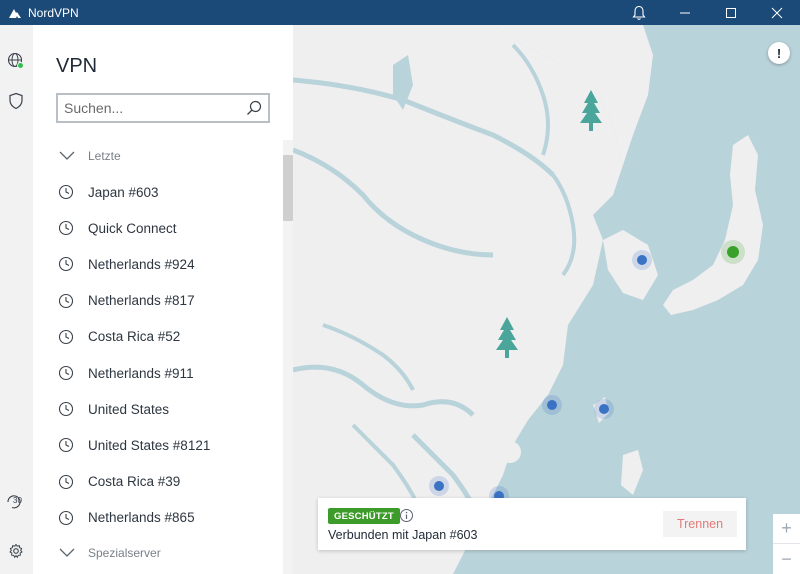 The width and height of the screenshot is (800, 574). I want to click on info-icon, so click(406, 515).